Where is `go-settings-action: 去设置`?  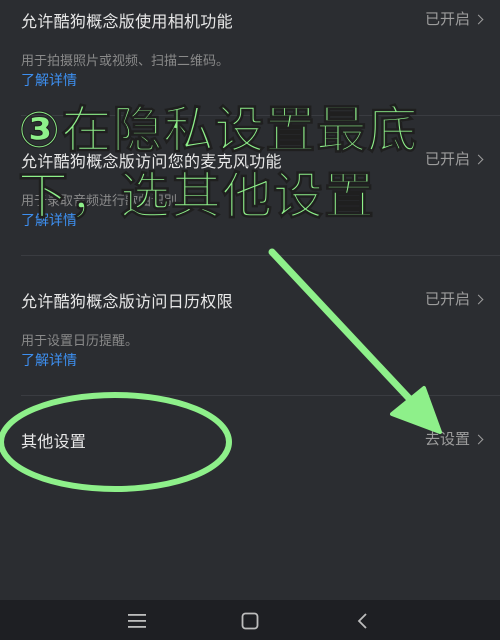
go-settings-action: 去设置 is located at coordinates (454, 438).